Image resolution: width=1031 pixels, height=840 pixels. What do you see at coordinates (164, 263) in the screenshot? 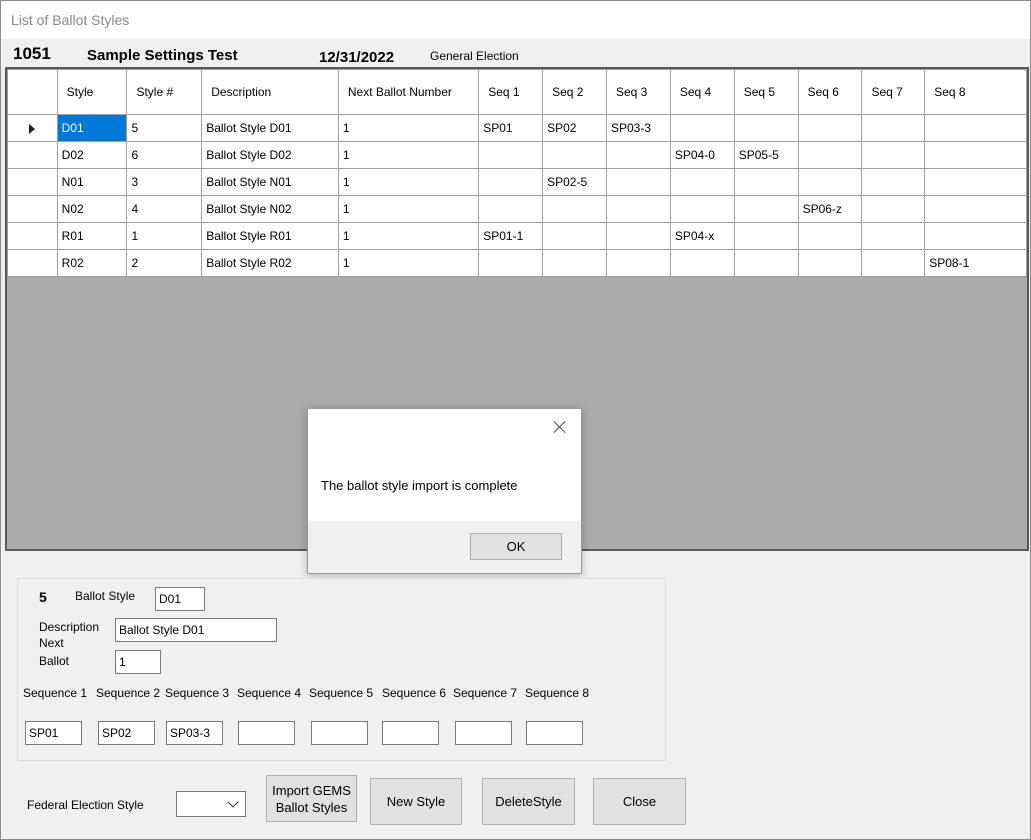
I see `table-cell: 2` at bounding box center [164, 263].